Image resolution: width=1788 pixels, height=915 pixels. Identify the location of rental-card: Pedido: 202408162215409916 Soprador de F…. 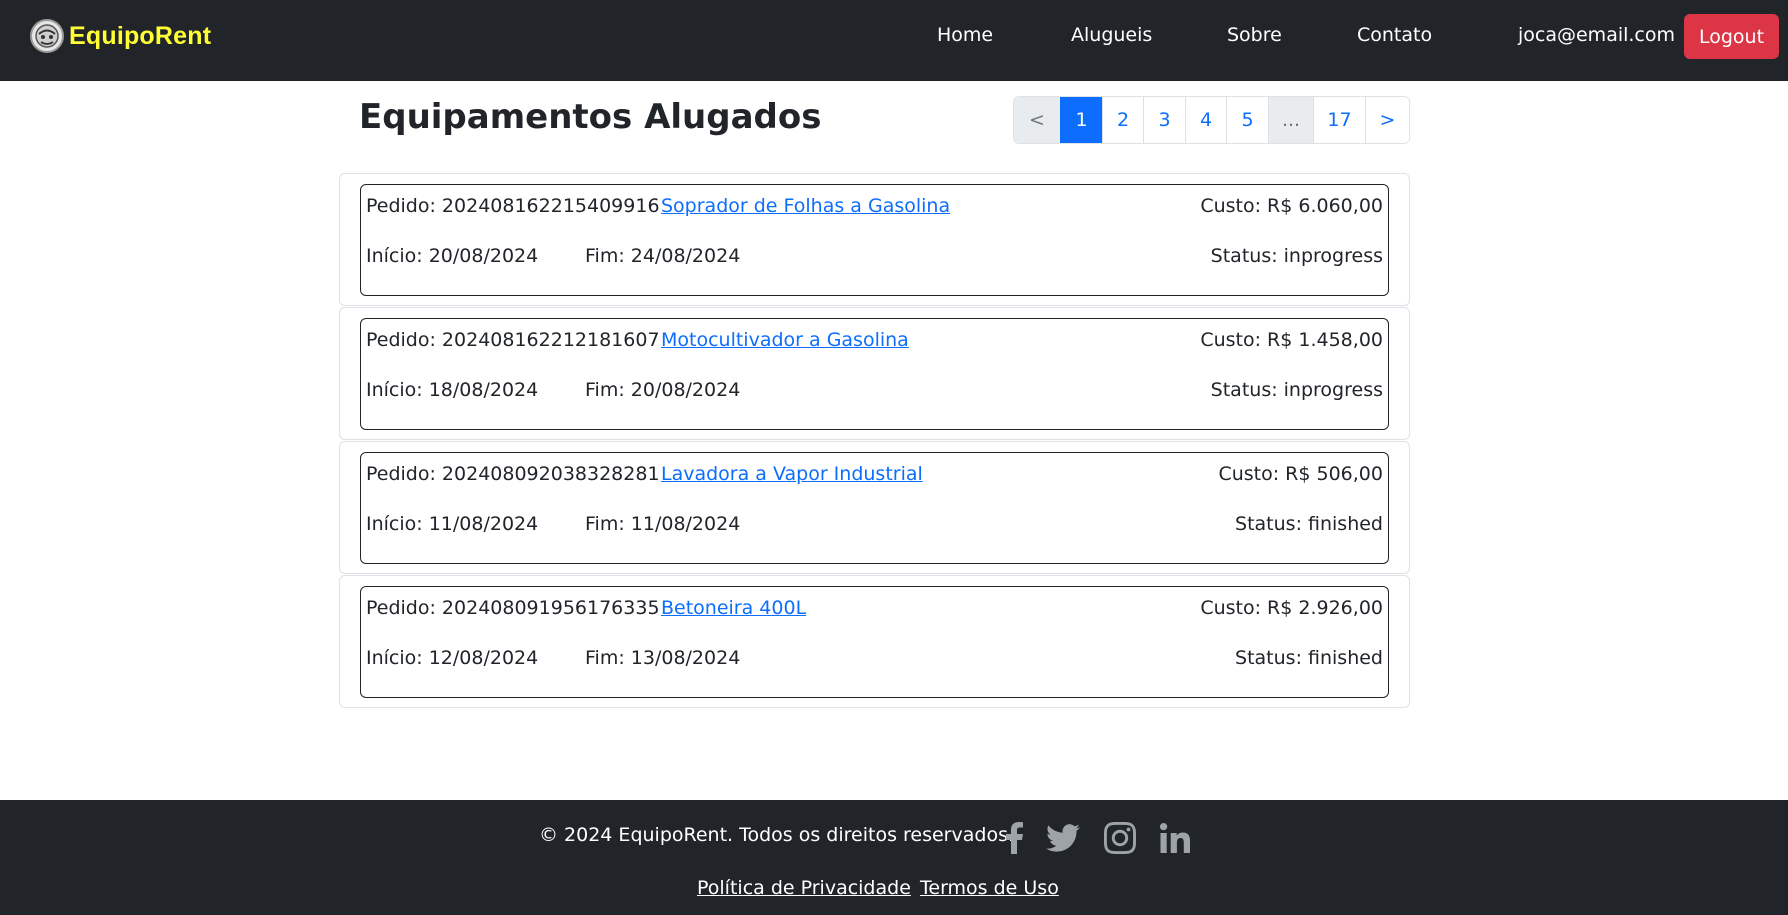
(874, 239).